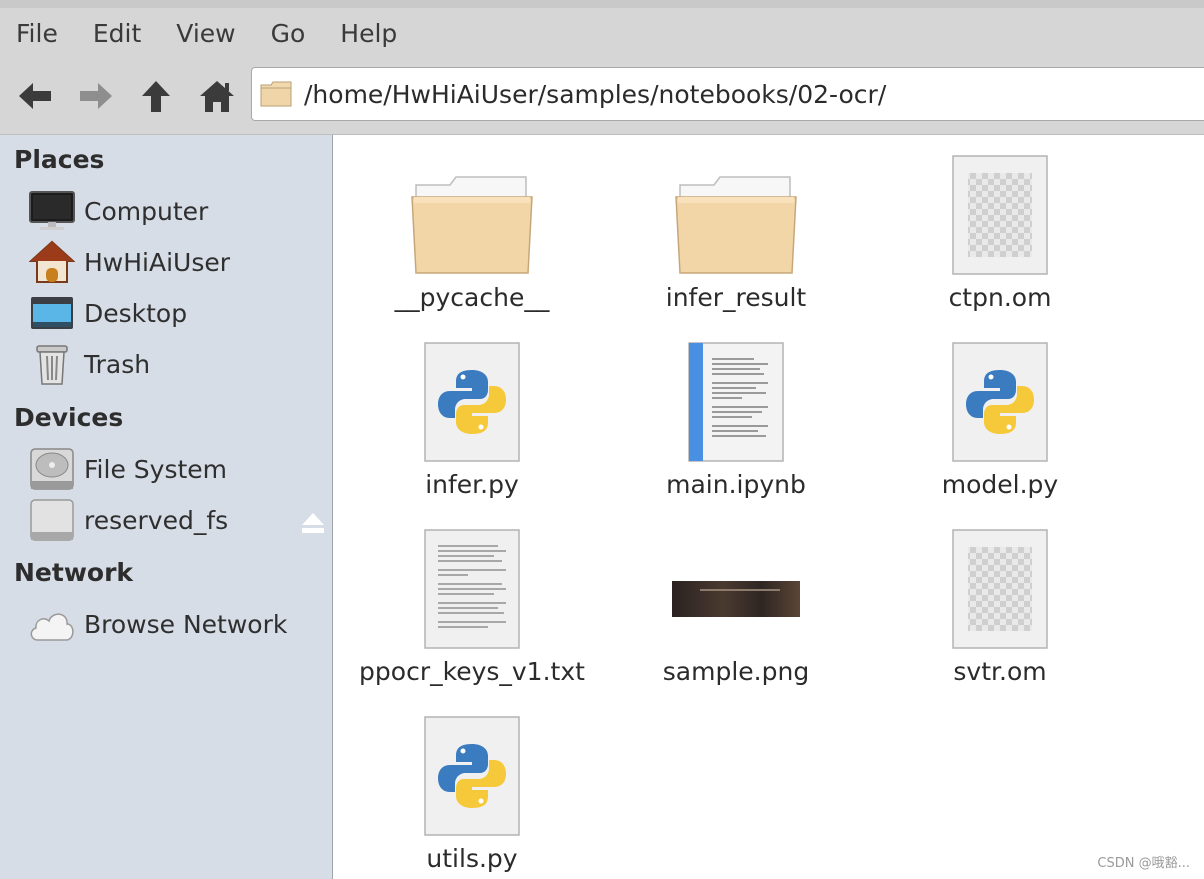 The width and height of the screenshot is (1204, 879). What do you see at coordinates (156, 520) in the screenshot?
I see `sidebar-item-label: reserved_fs` at bounding box center [156, 520].